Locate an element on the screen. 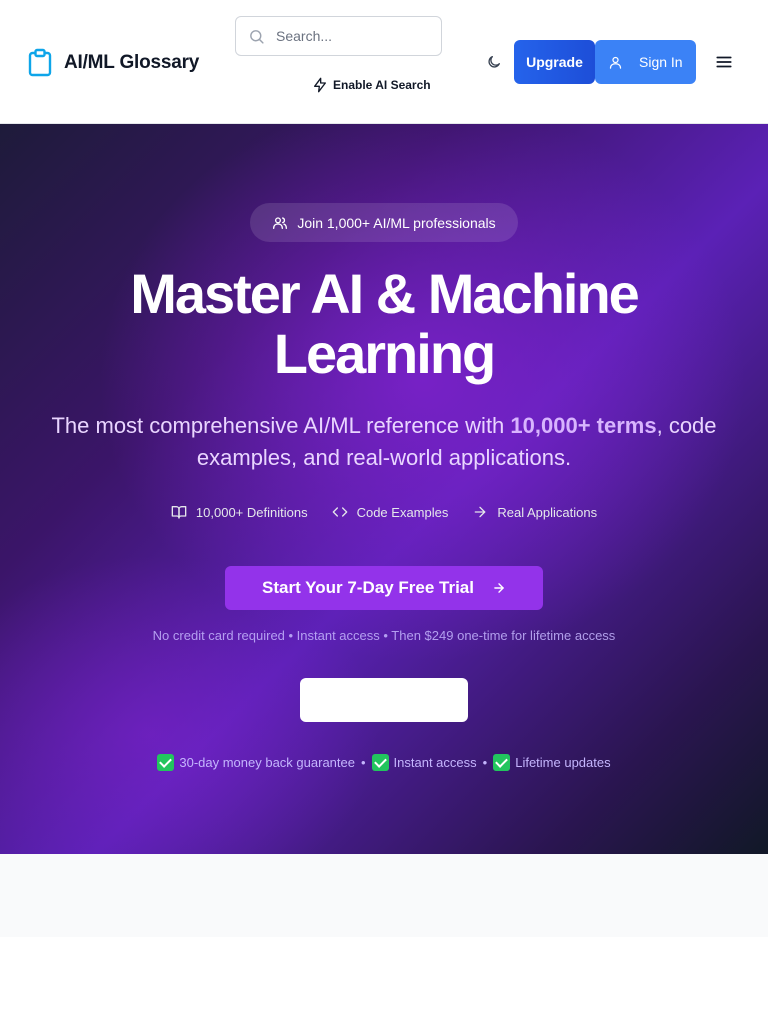  hero-title-line-2: Learning is located at coordinates (384, 353).